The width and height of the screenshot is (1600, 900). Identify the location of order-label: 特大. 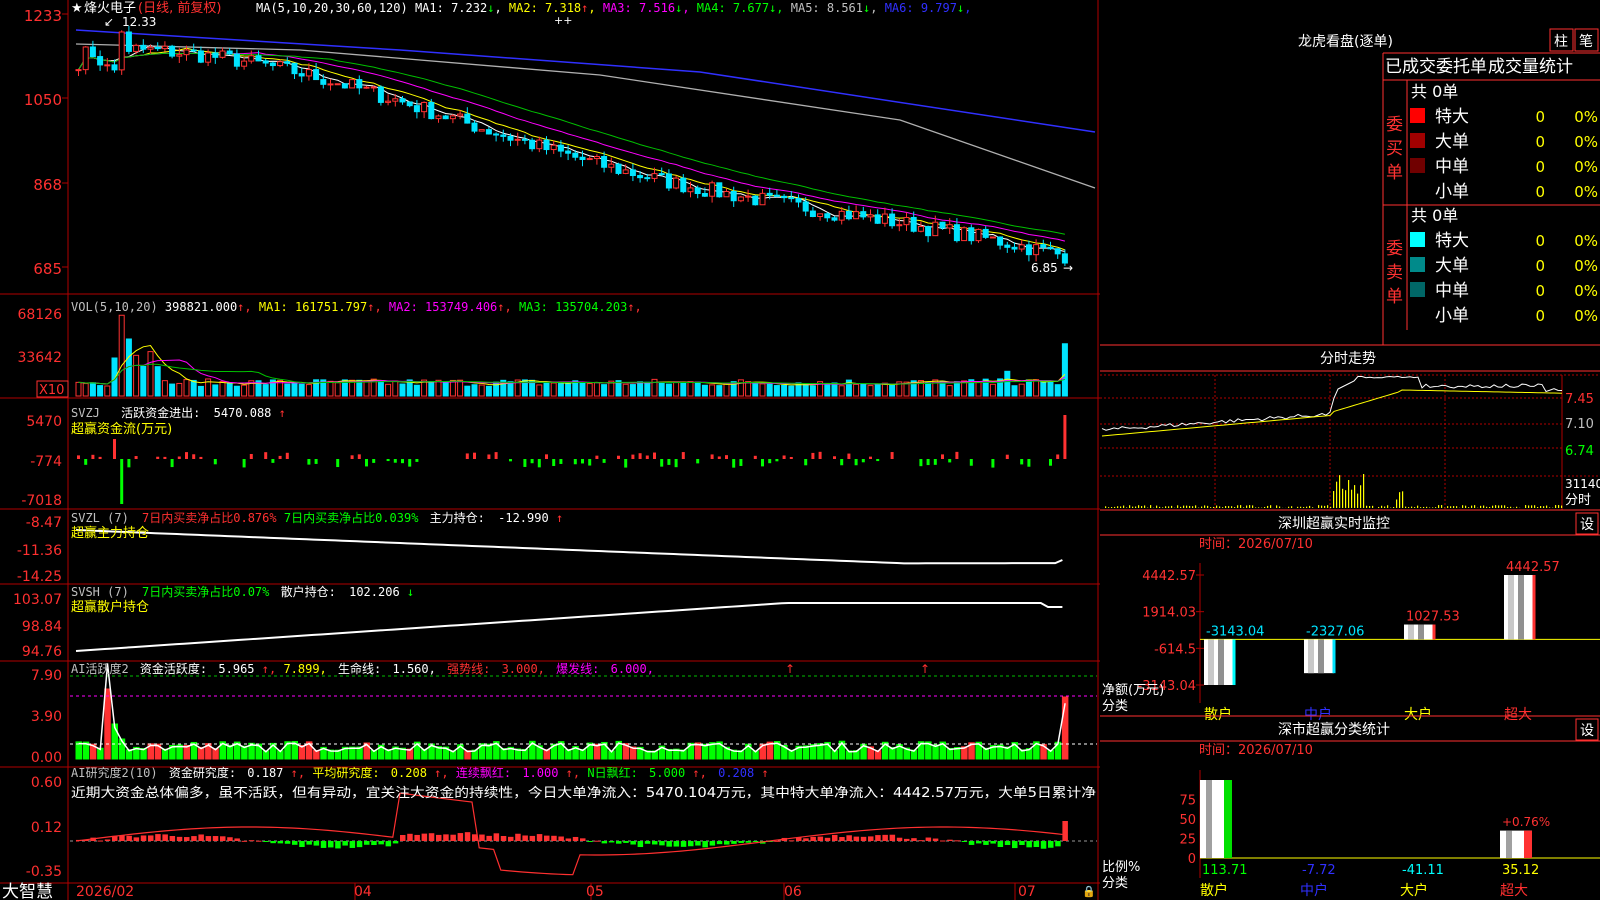
(1452, 117).